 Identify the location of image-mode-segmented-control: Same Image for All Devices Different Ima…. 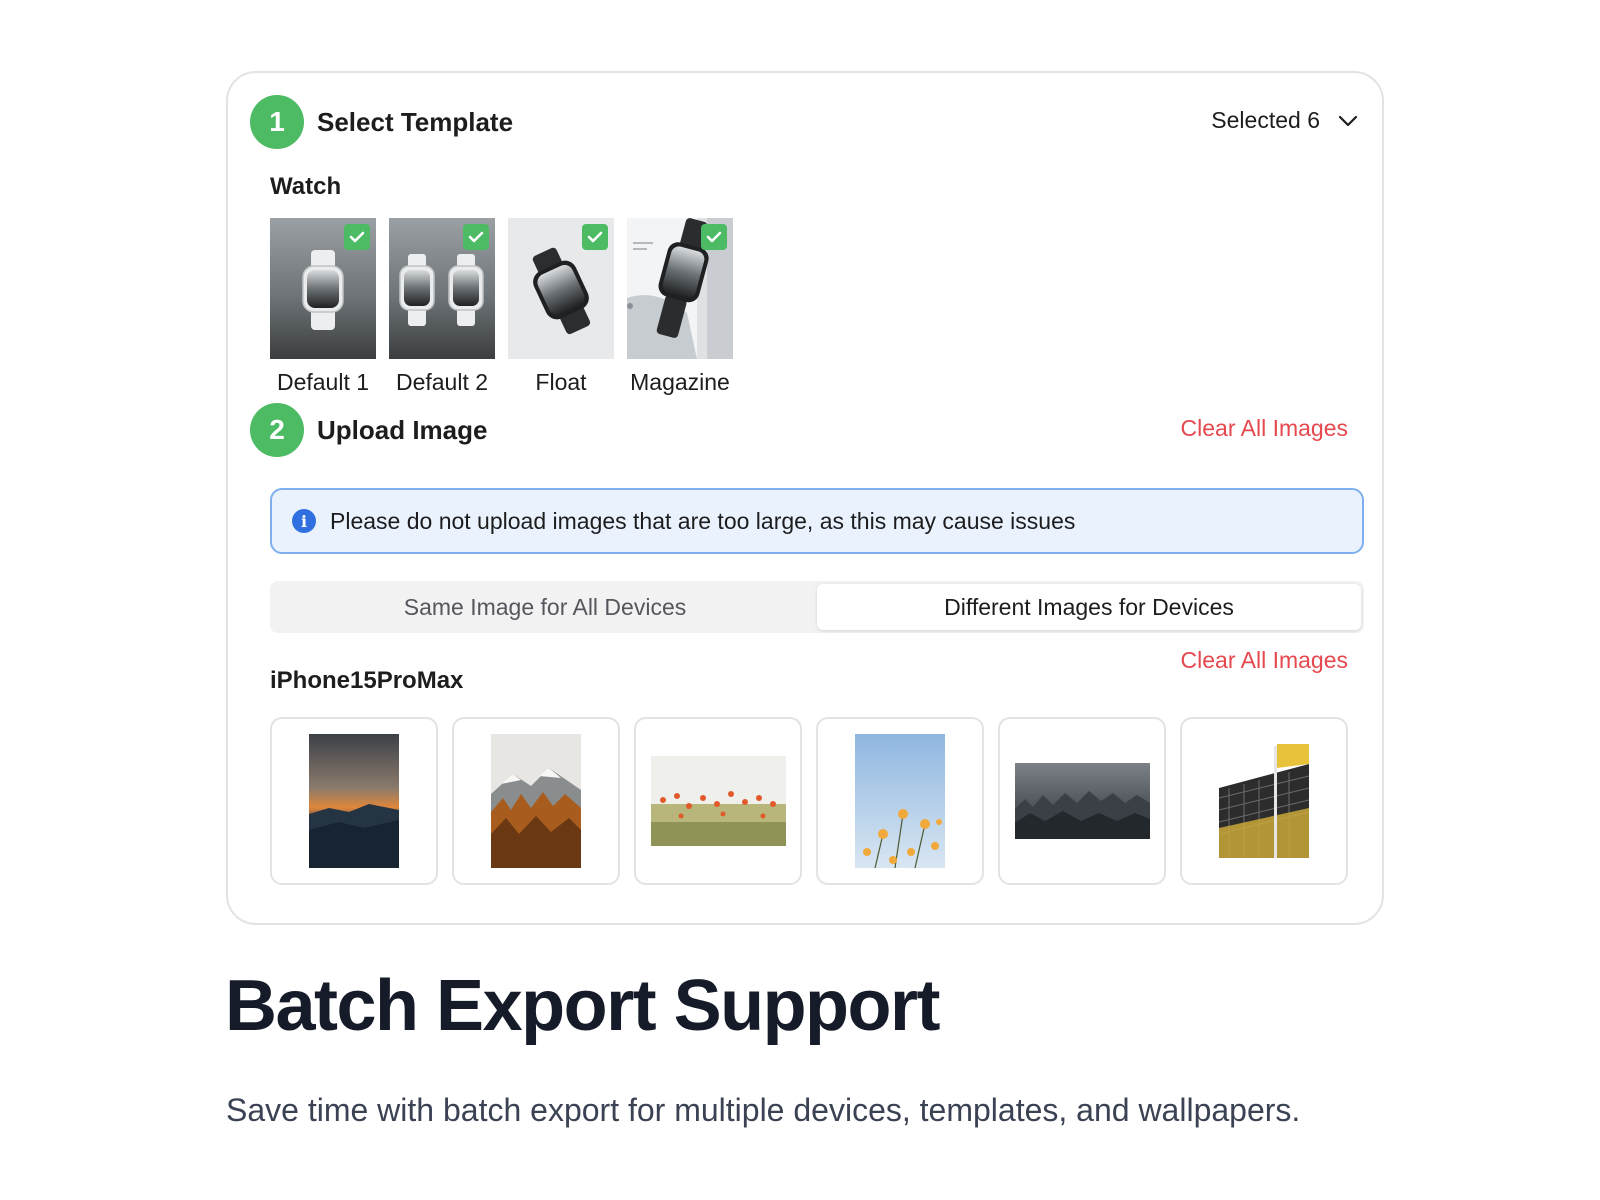
(817, 607).